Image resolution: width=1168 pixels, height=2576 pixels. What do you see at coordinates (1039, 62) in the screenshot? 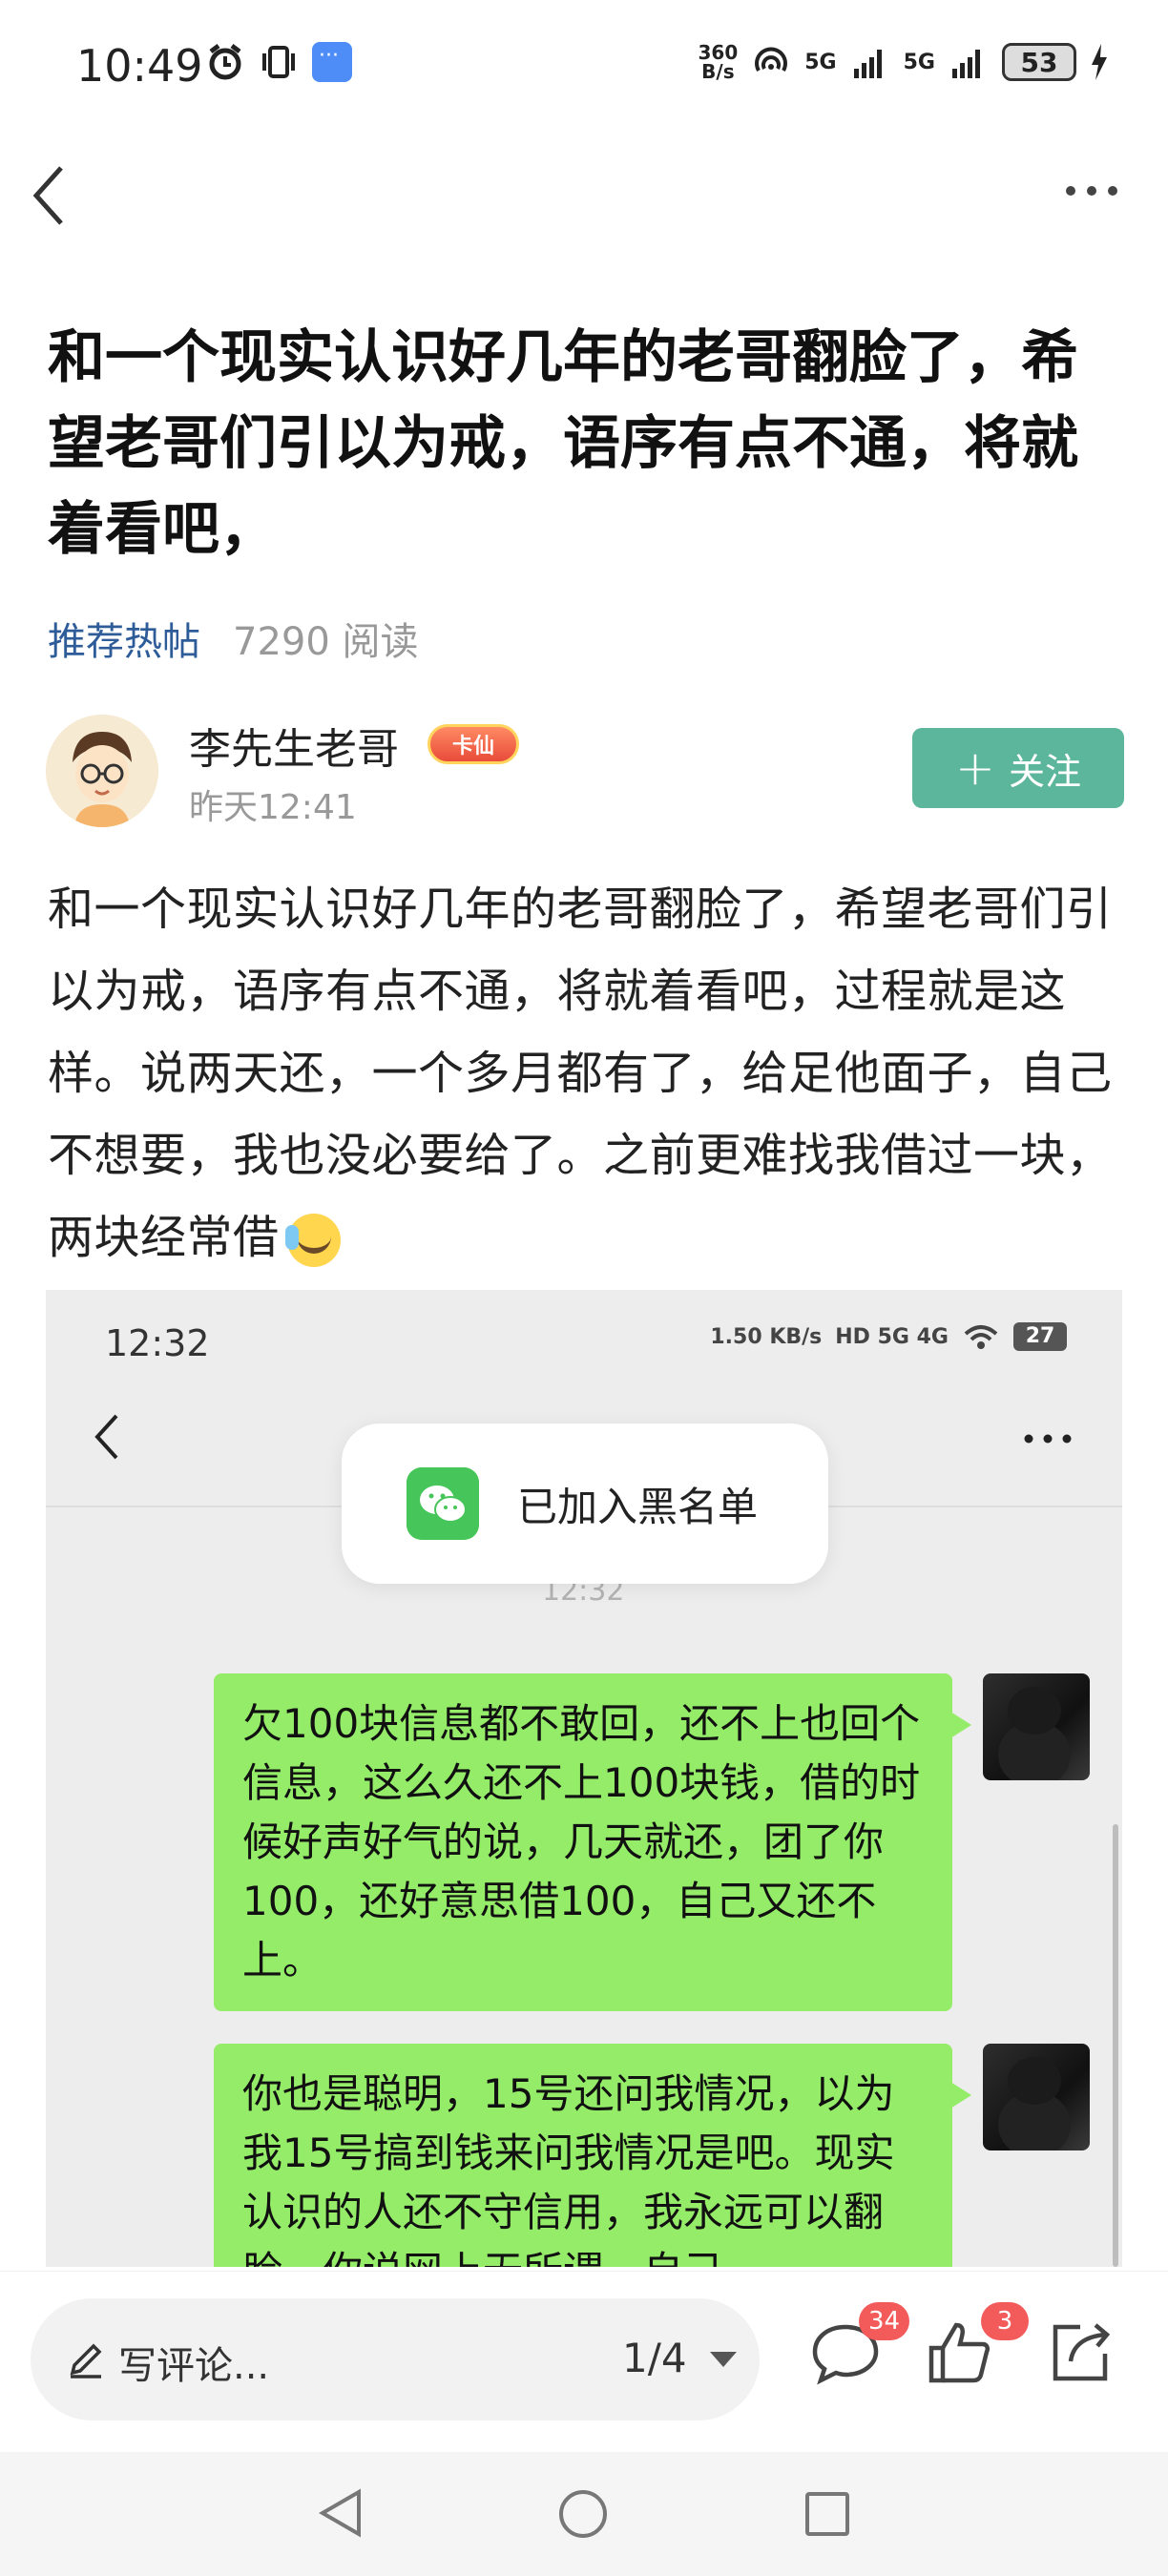
I see `battery-indicator: 53` at bounding box center [1039, 62].